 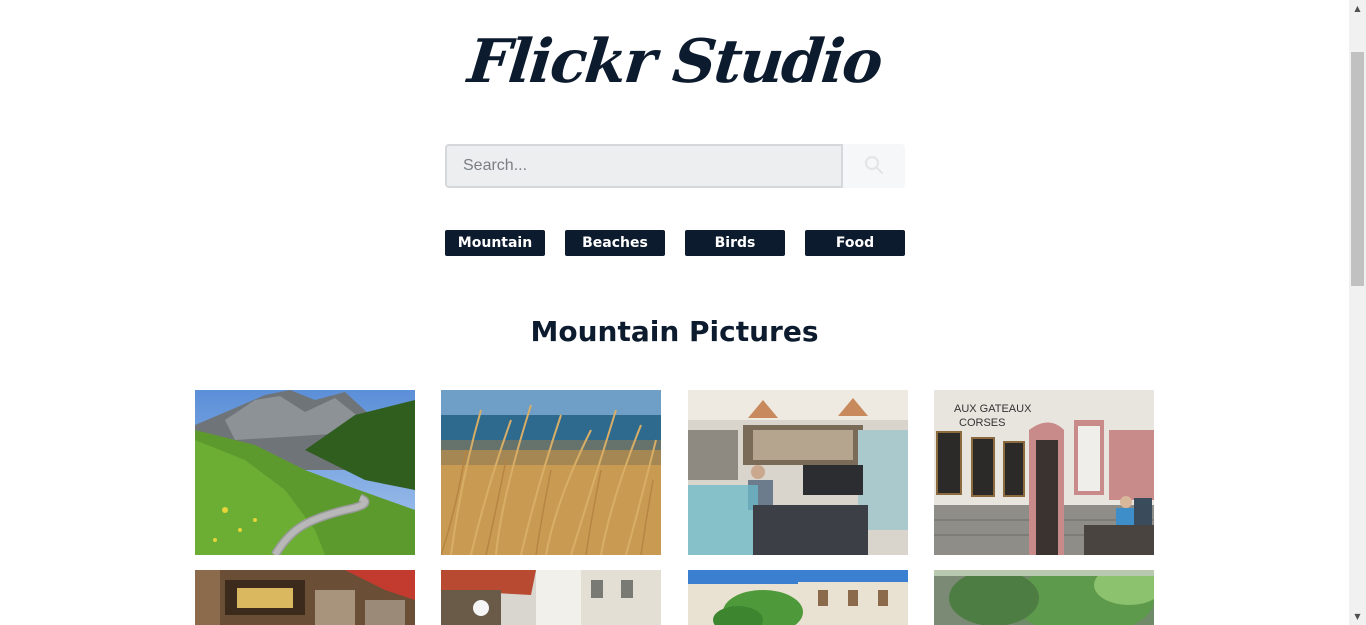 What do you see at coordinates (1357, 616) in the screenshot?
I see `scroll-down-arrow-icon: ▼` at bounding box center [1357, 616].